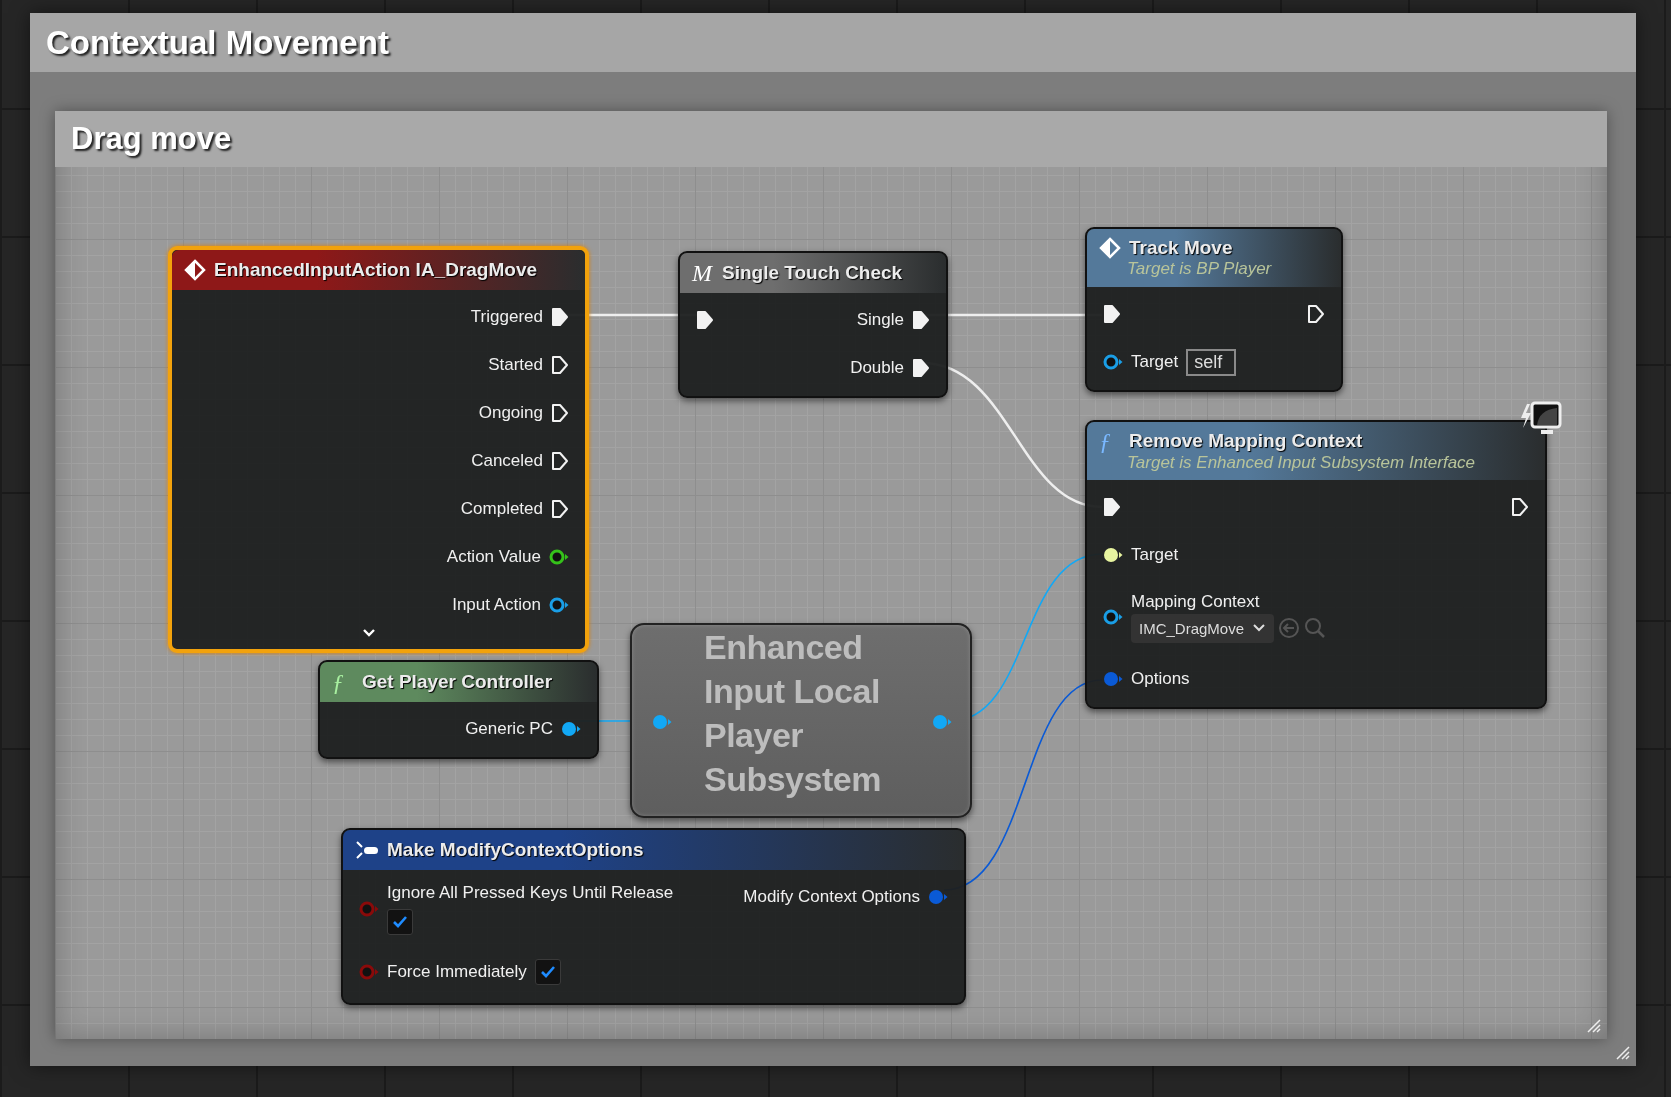 Image resolution: width=1671 pixels, height=1097 pixels. What do you see at coordinates (530, 893) in the screenshot?
I see `pin-label: Ignore All Pressed Keys Until Release` at bounding box center [530, 893].